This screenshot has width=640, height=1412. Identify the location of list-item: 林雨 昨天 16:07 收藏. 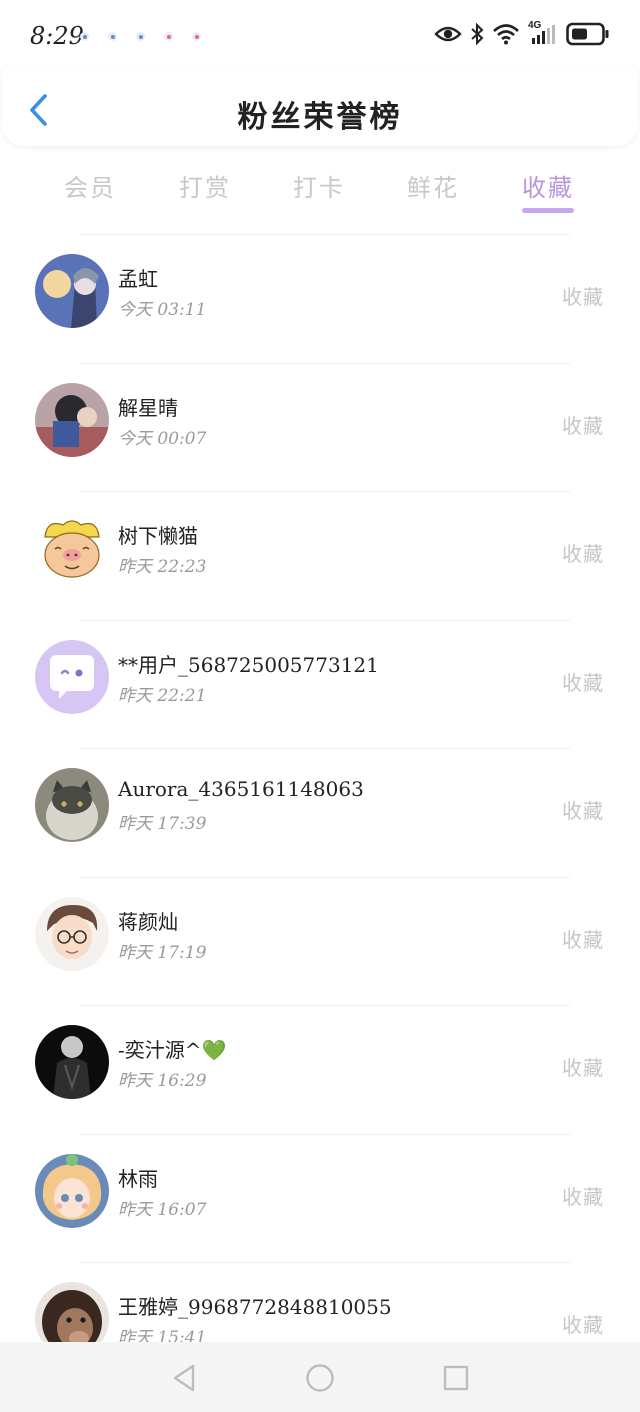
(320, 1199).